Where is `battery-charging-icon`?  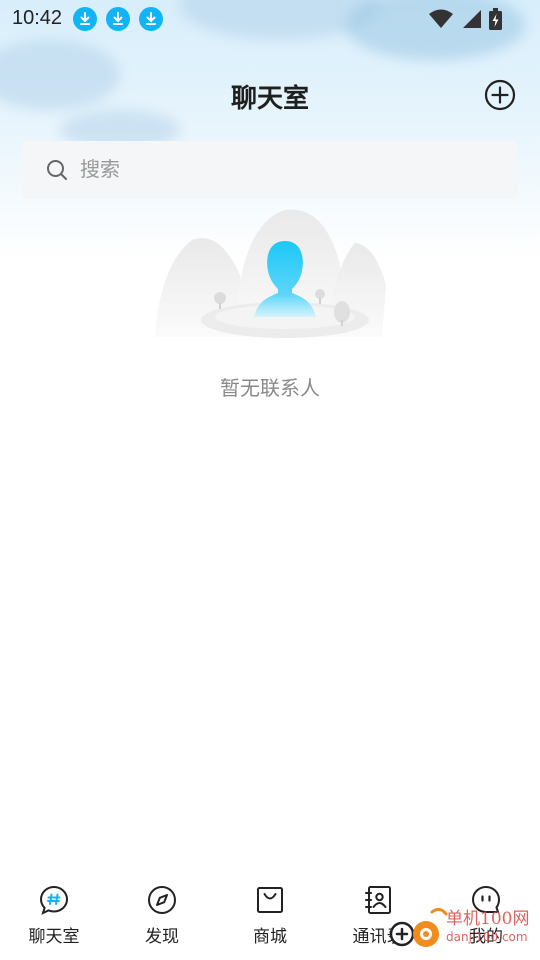 battery-charging-icon is located at coordinates (495, 19).